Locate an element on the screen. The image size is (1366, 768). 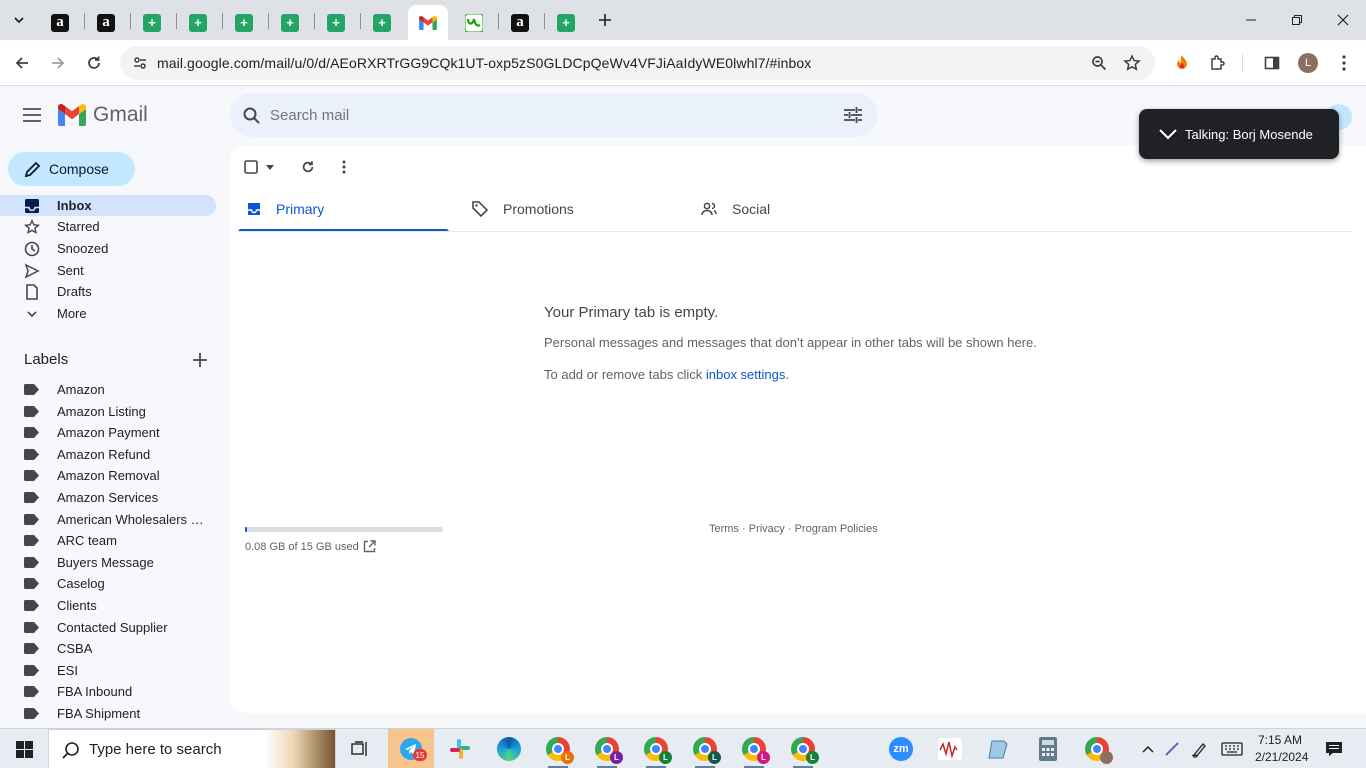
task-view-button is located at coordinates (360, 749).